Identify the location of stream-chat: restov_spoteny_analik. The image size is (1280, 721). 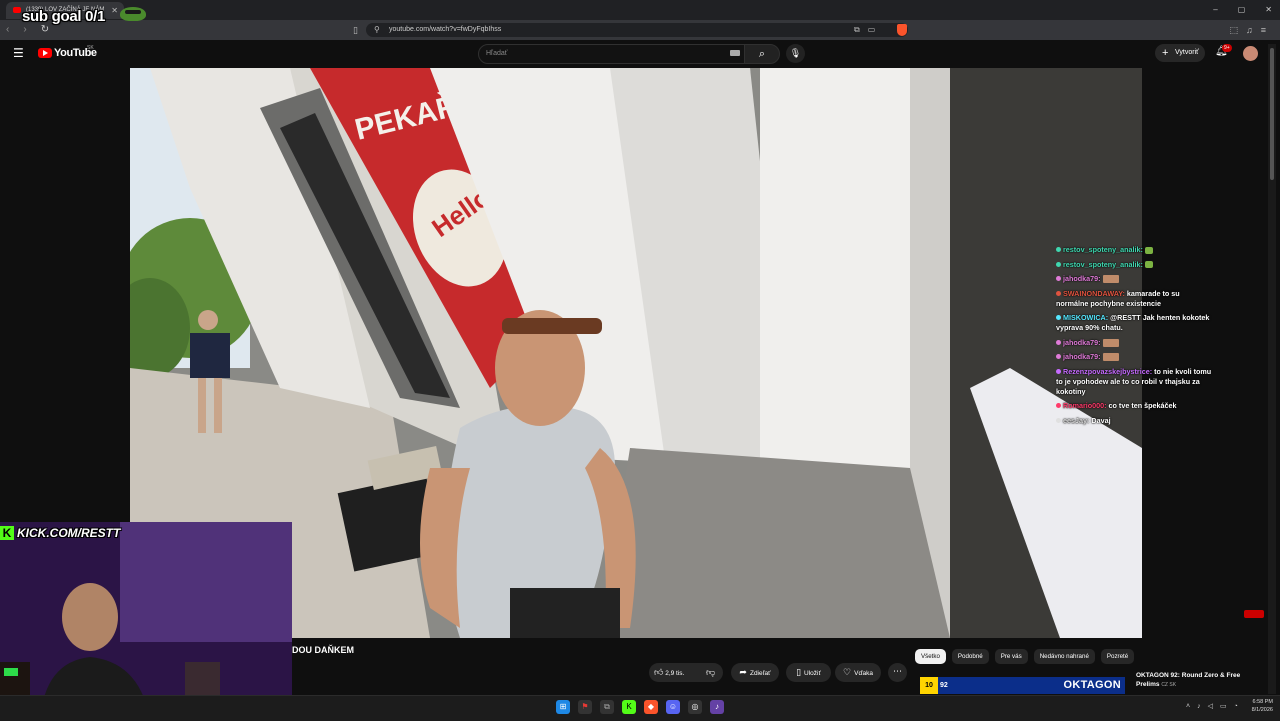
(1134, 337).